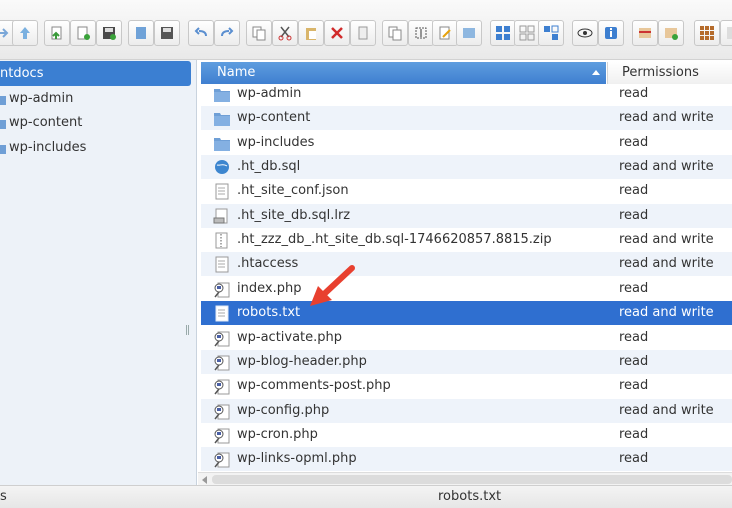  What do you see at coordinates (285, 33) in the screenshot?
I see `cut-icon` at bounding box center [285, 33].